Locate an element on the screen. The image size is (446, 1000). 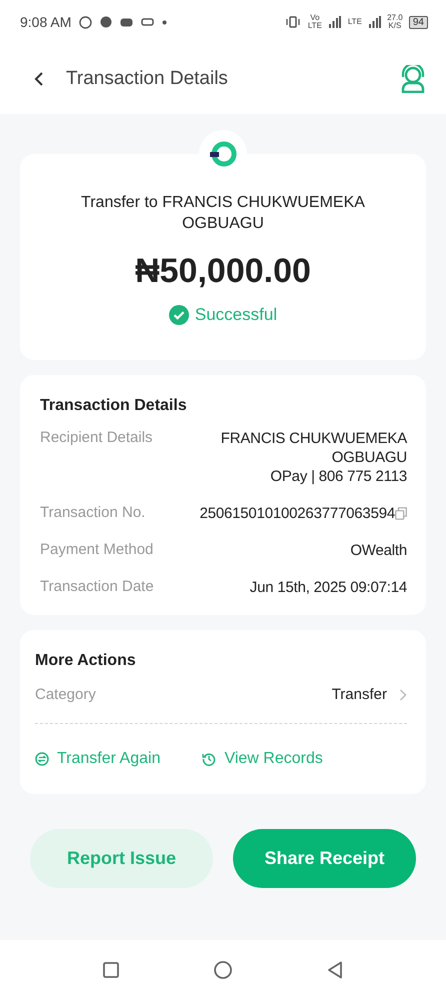
network-label: 27.0 K/S is located at coordinates (395, 22).